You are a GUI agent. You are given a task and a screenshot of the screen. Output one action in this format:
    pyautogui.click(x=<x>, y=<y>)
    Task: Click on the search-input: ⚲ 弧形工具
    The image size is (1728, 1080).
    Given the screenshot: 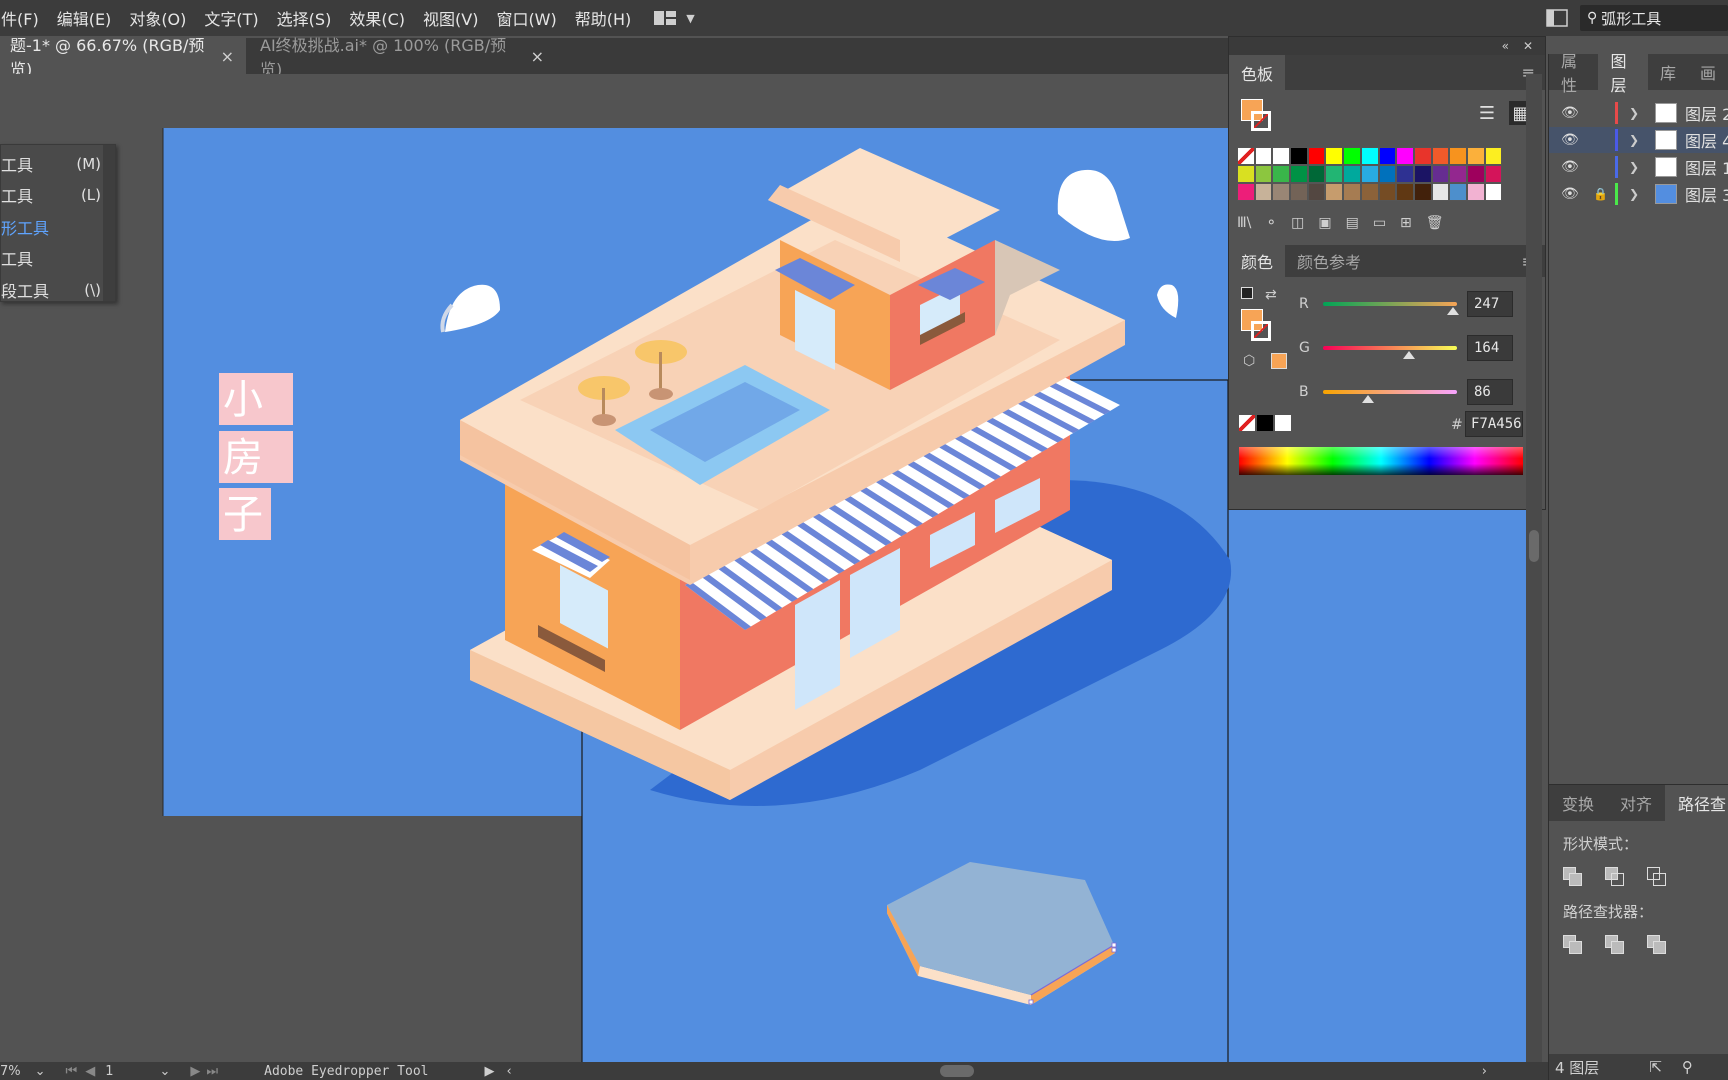 What is the action you would take?
    pyautogui.click(x=1654, y=18)
    